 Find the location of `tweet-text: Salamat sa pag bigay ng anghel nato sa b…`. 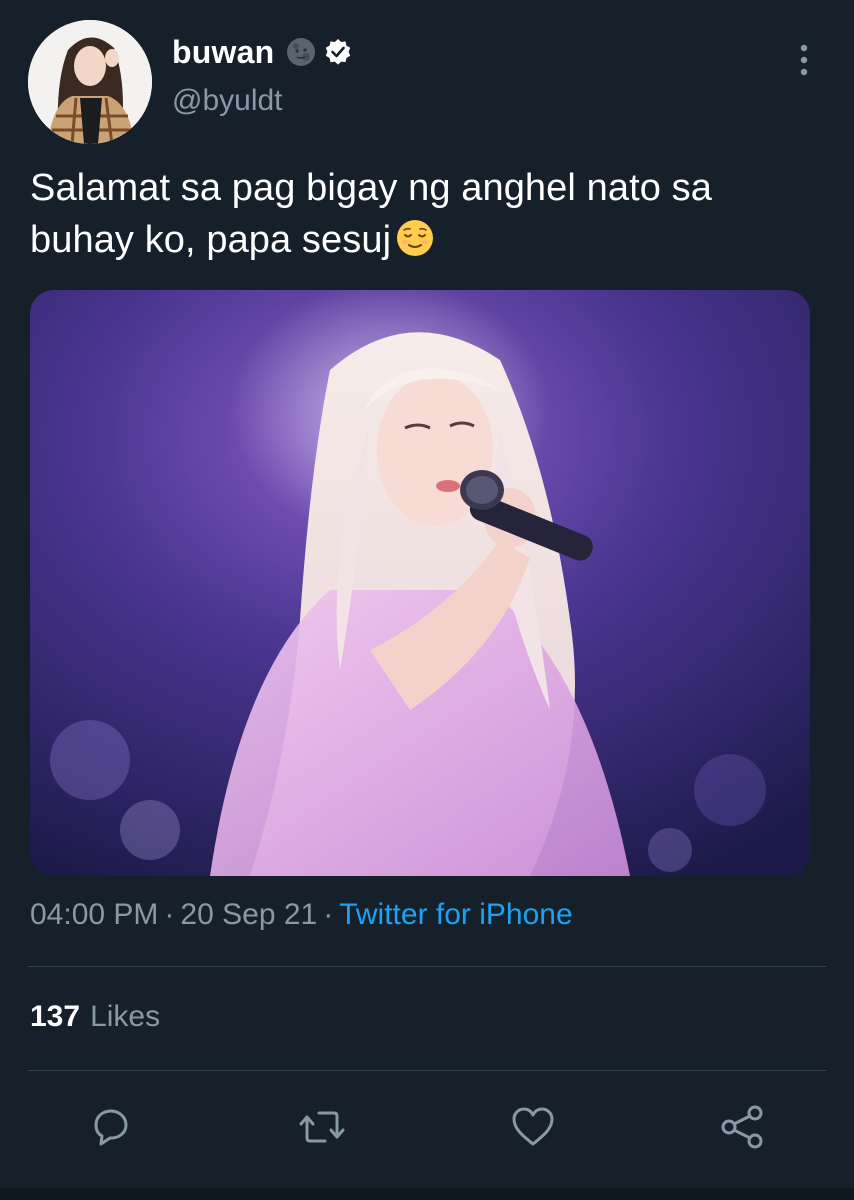

tweet-text: Salamat sa pag bigay ng anghel nato sa b… is located at coordinates (425, 214).